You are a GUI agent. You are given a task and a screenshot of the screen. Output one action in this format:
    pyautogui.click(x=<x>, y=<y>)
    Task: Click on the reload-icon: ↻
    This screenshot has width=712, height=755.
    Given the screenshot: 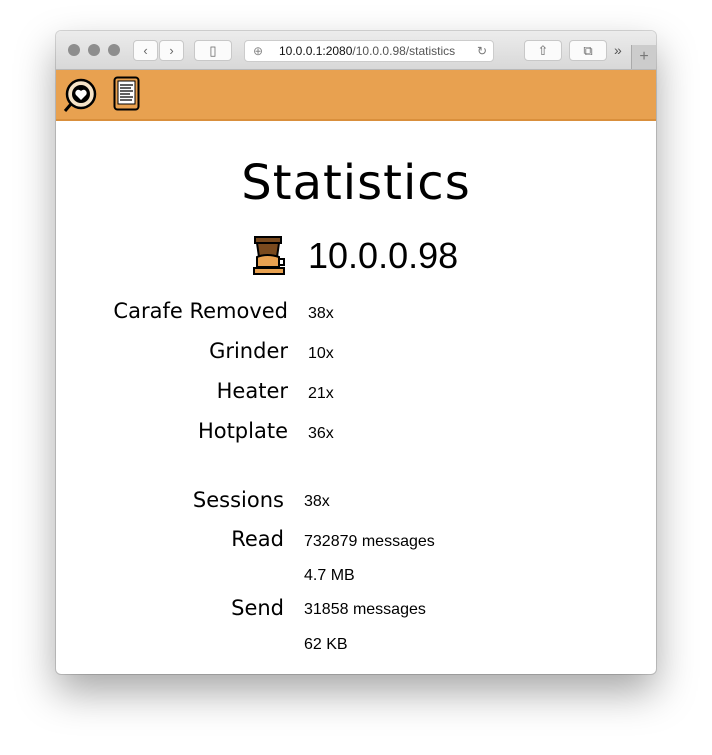 What is the action you would take?
    pyautogui.click(x=482, y=51)
    